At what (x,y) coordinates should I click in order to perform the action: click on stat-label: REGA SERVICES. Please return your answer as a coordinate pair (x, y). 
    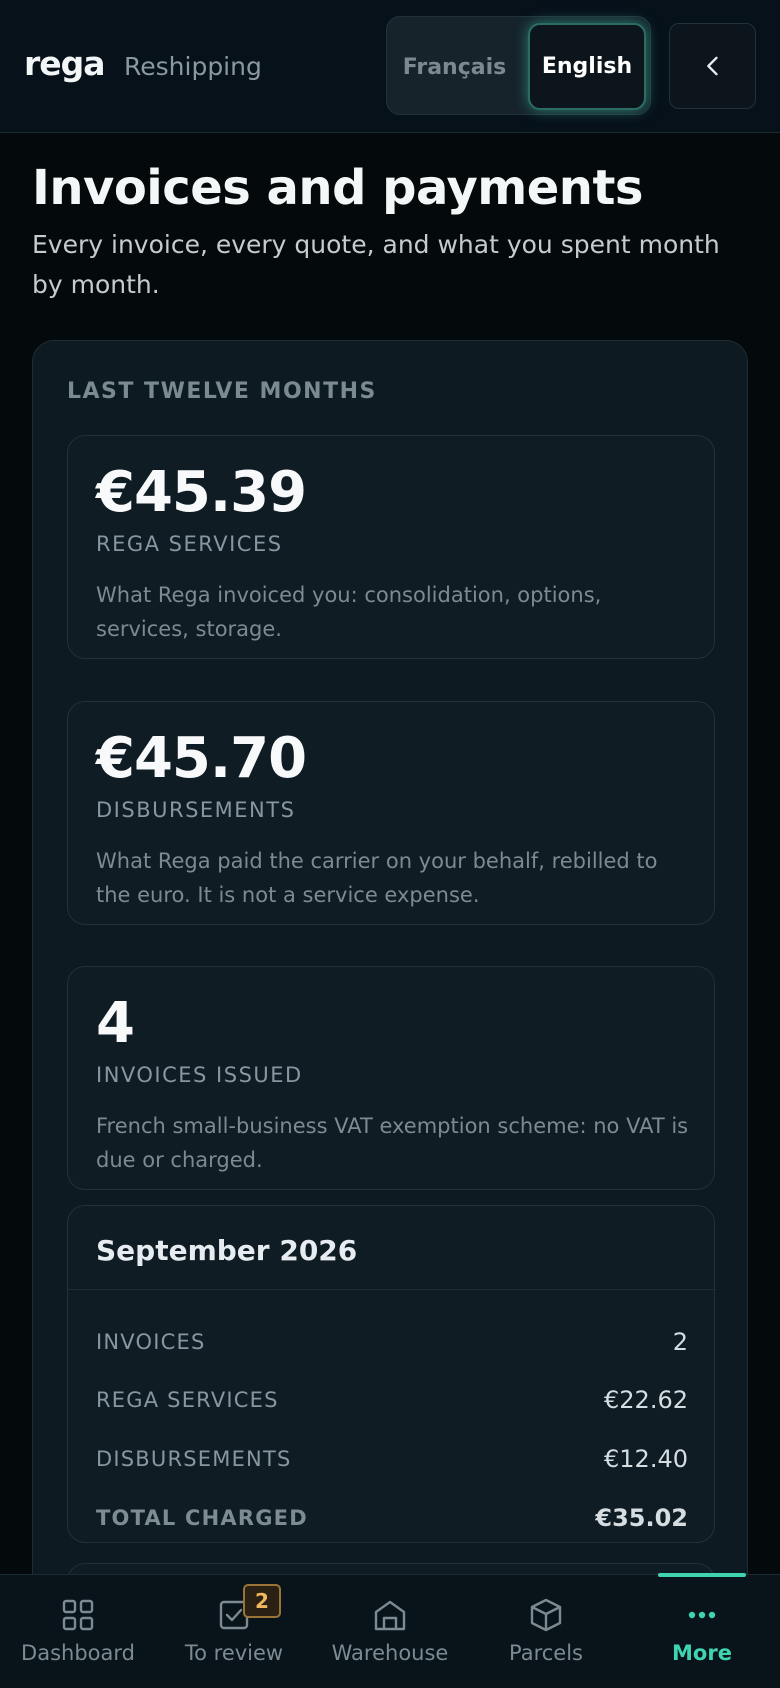
    Looking at the image, I should click on (189, 544).